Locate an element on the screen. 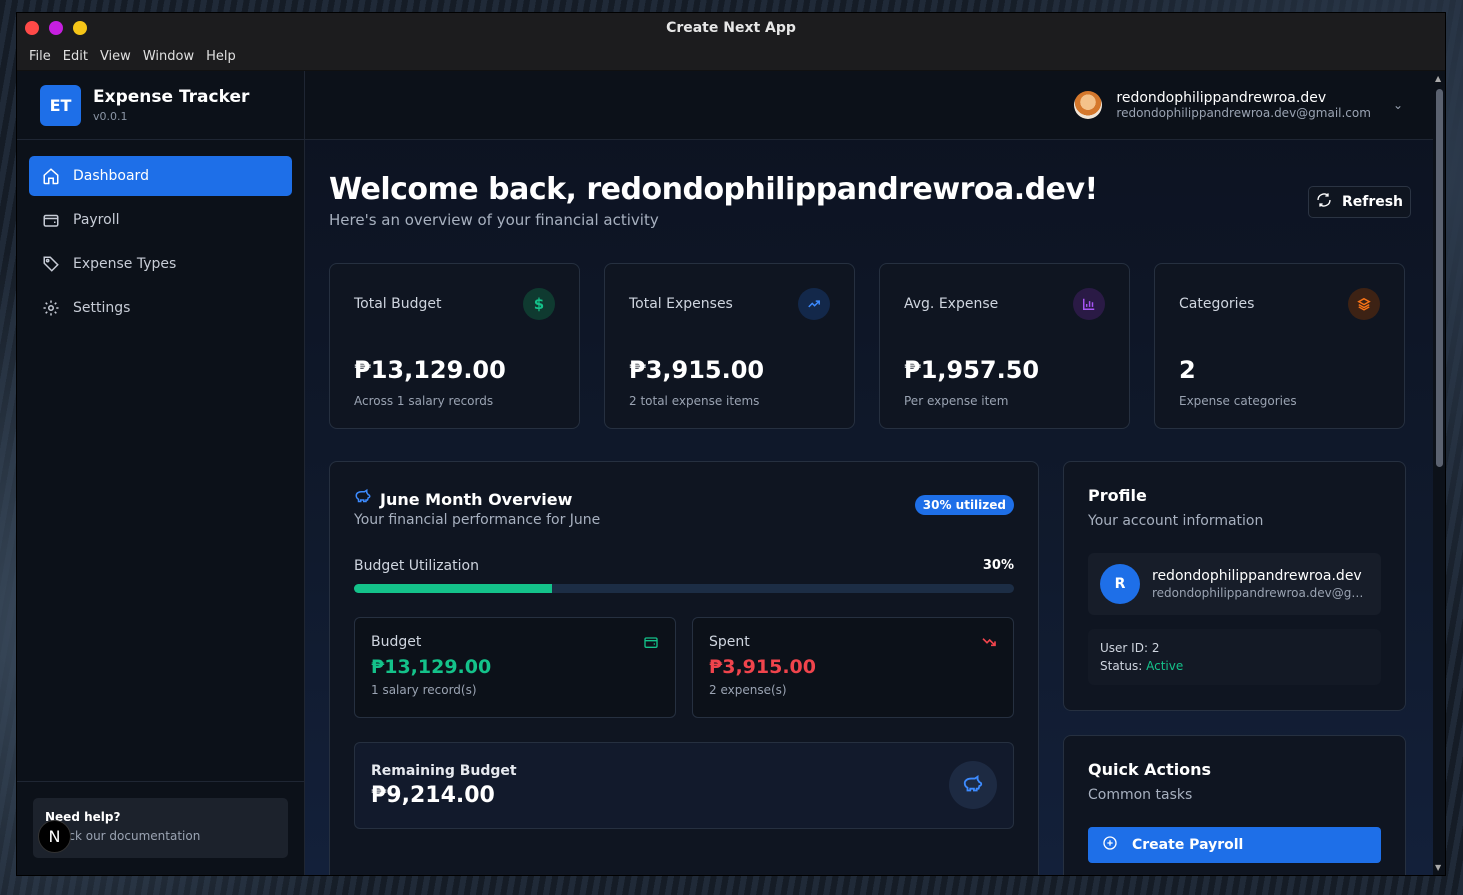  minimize-window-button is located at coordinates (56, 28).